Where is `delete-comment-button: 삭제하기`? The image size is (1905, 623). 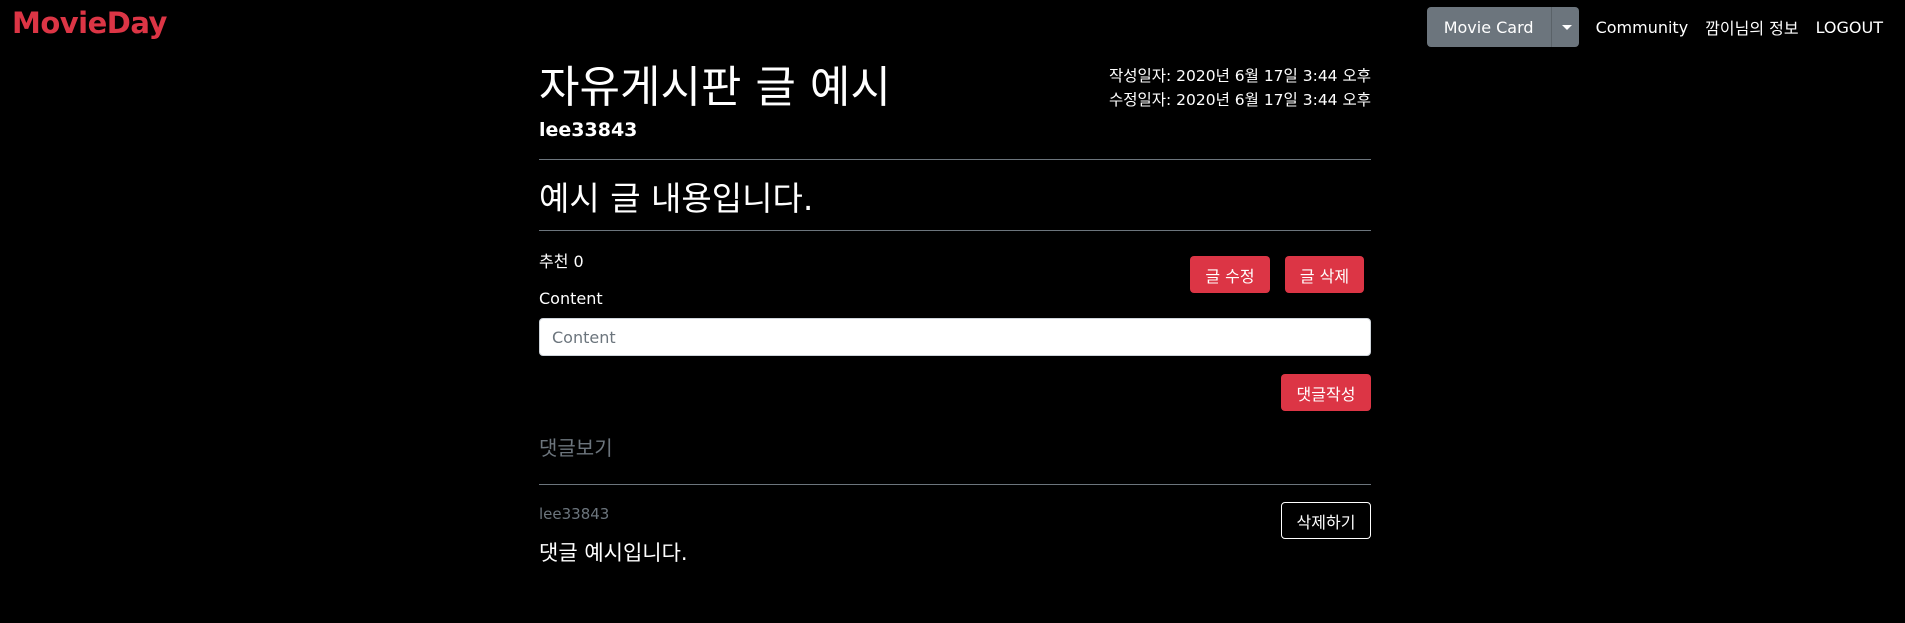 delete-comment-button: 삭제하기 is located at coordinates (1326, 520).